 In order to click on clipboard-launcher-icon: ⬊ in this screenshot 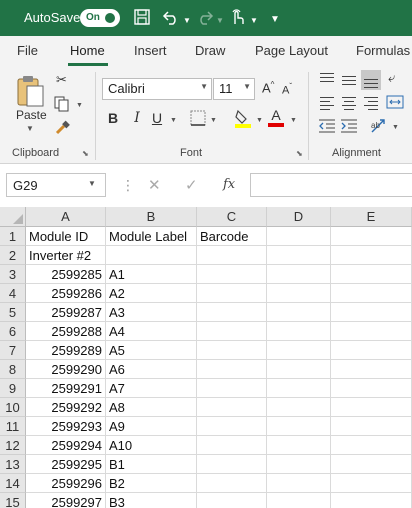, I will do `click(85, 153)`.